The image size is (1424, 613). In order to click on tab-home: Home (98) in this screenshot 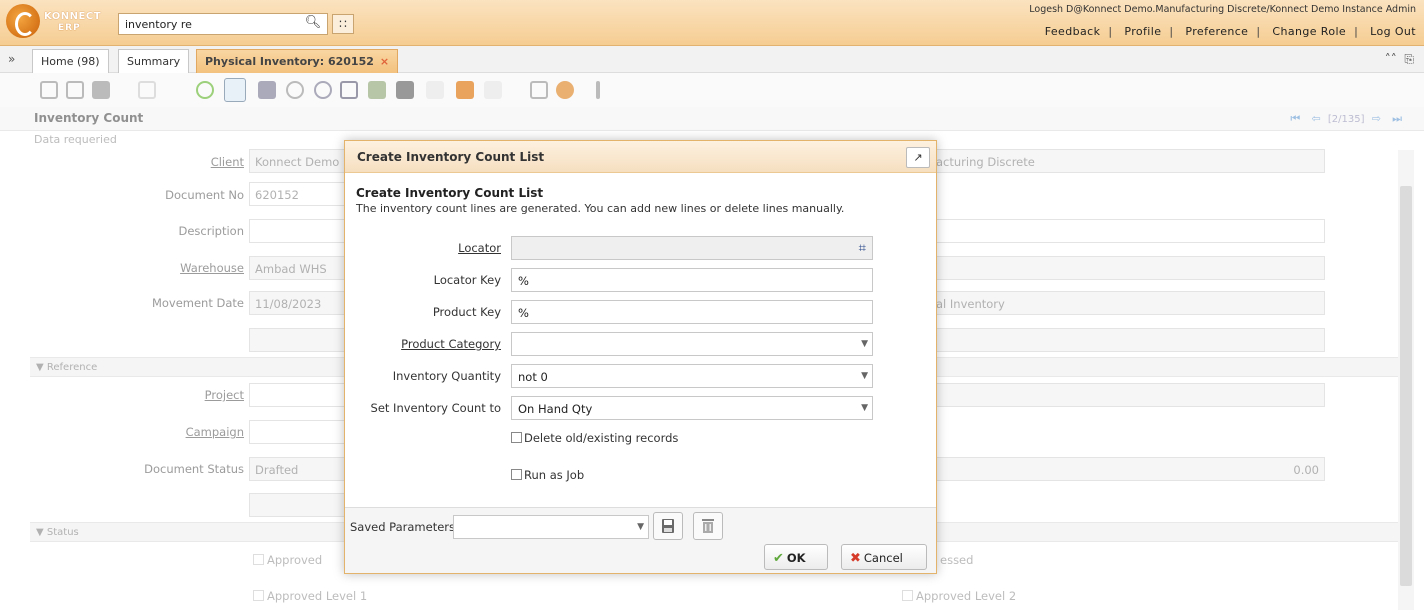, I will do `click(70, 61)`.